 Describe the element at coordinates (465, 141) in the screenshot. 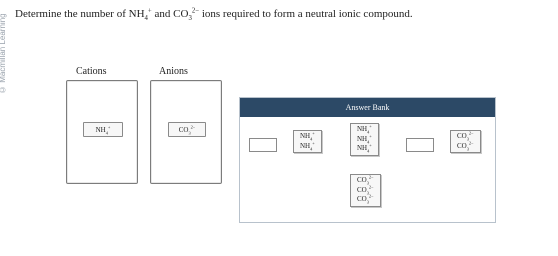

I see `co3-x2-stack: CO32− CO32−` at that location.